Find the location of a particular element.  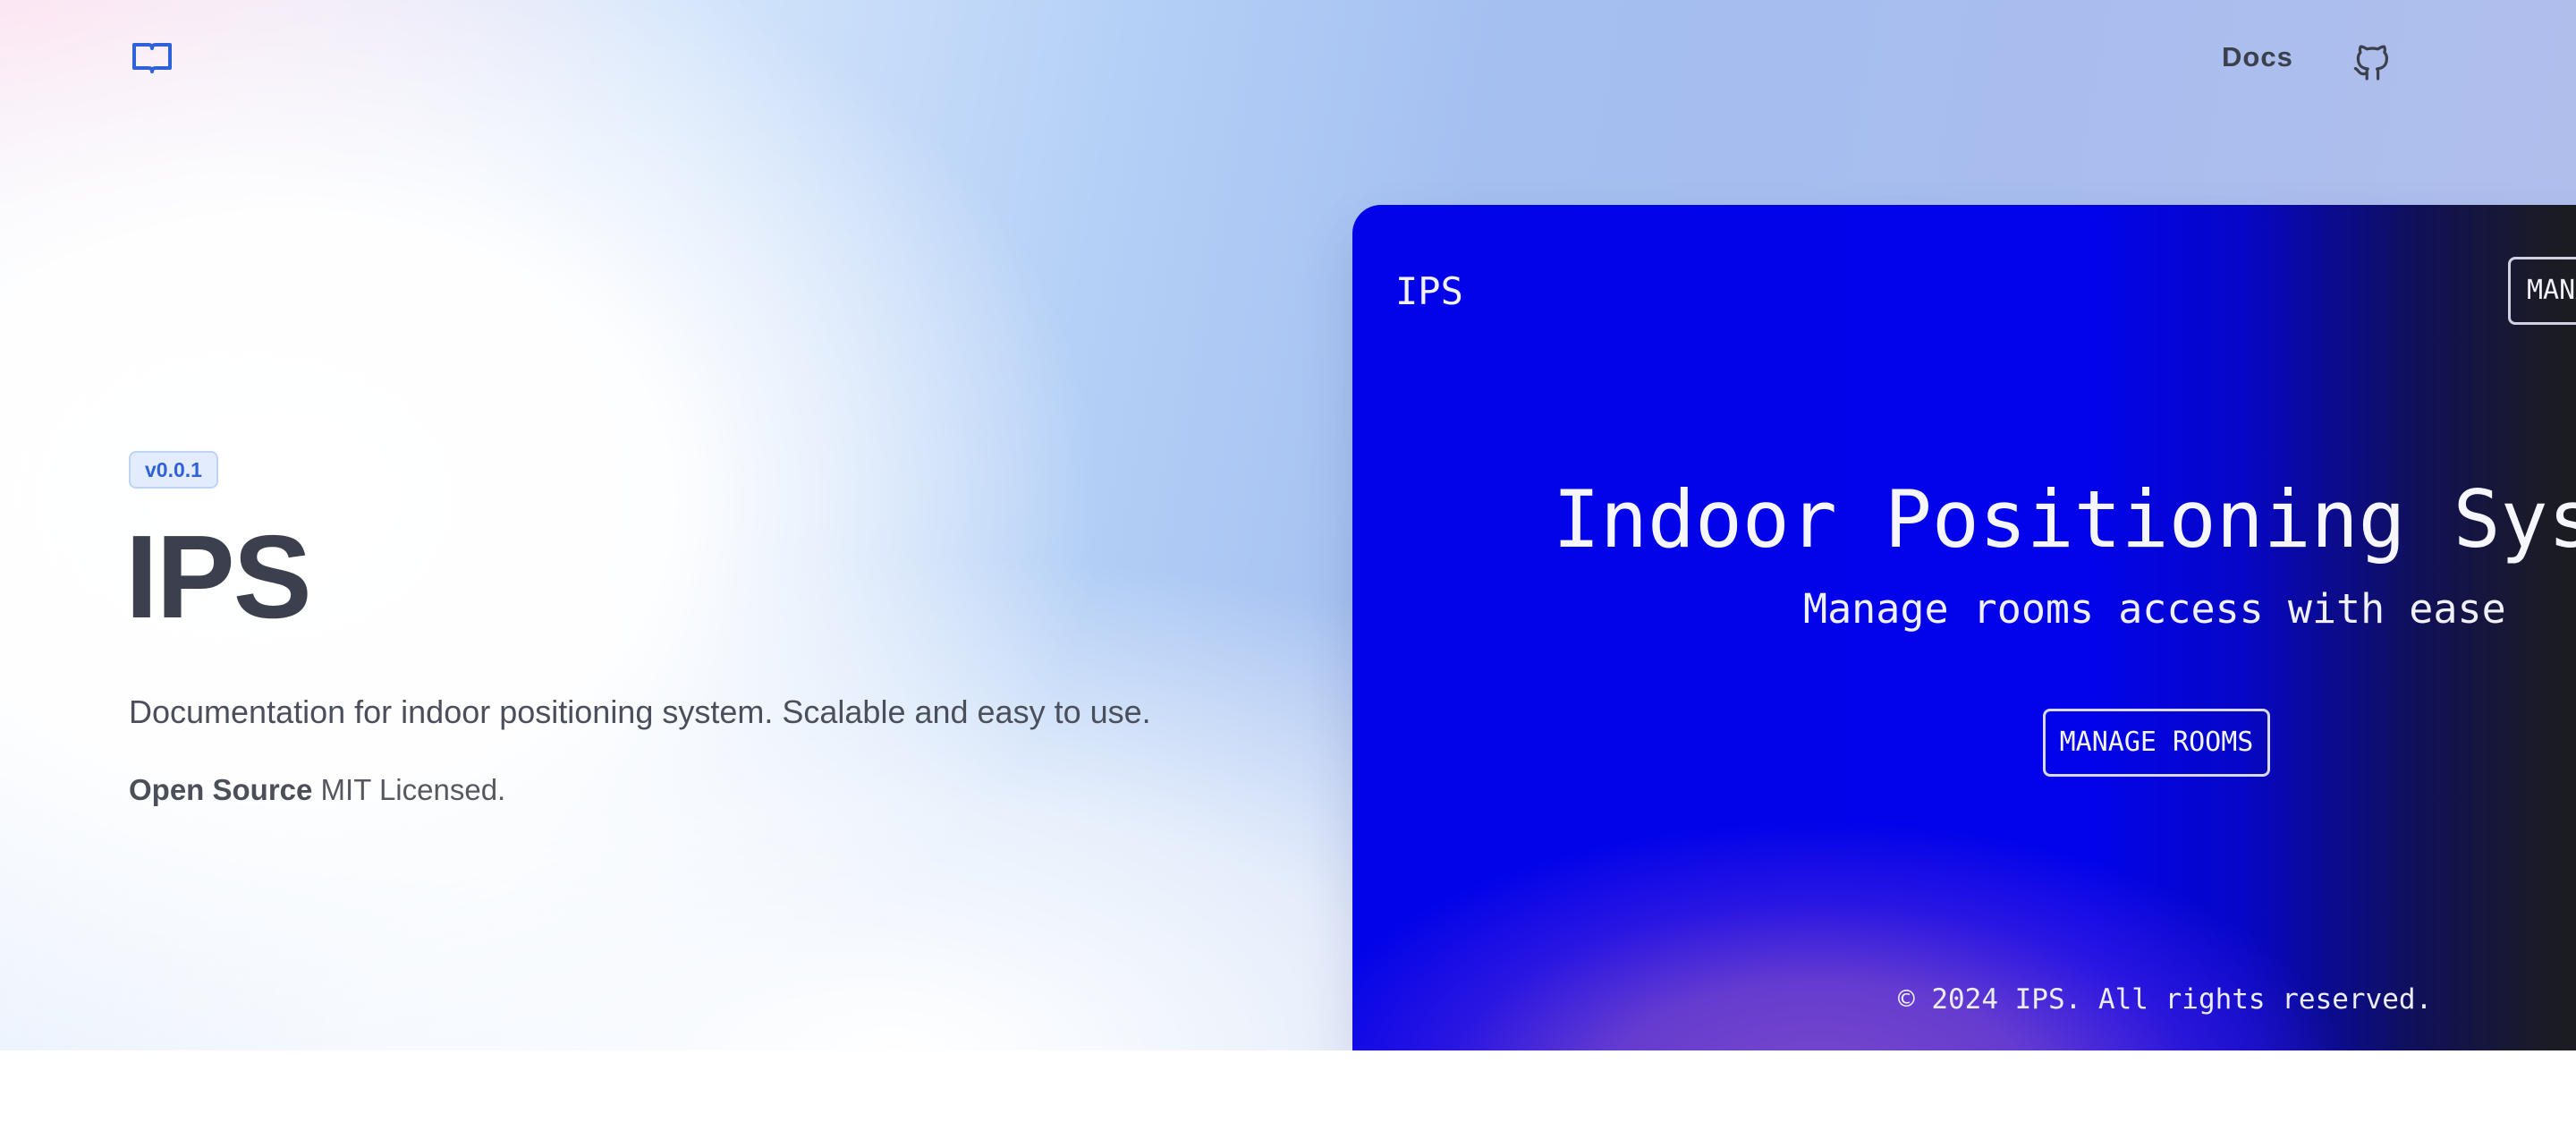

preview-footer: © 2024 IPS. All rights reserved. is located at coordinates (2165, 1000).